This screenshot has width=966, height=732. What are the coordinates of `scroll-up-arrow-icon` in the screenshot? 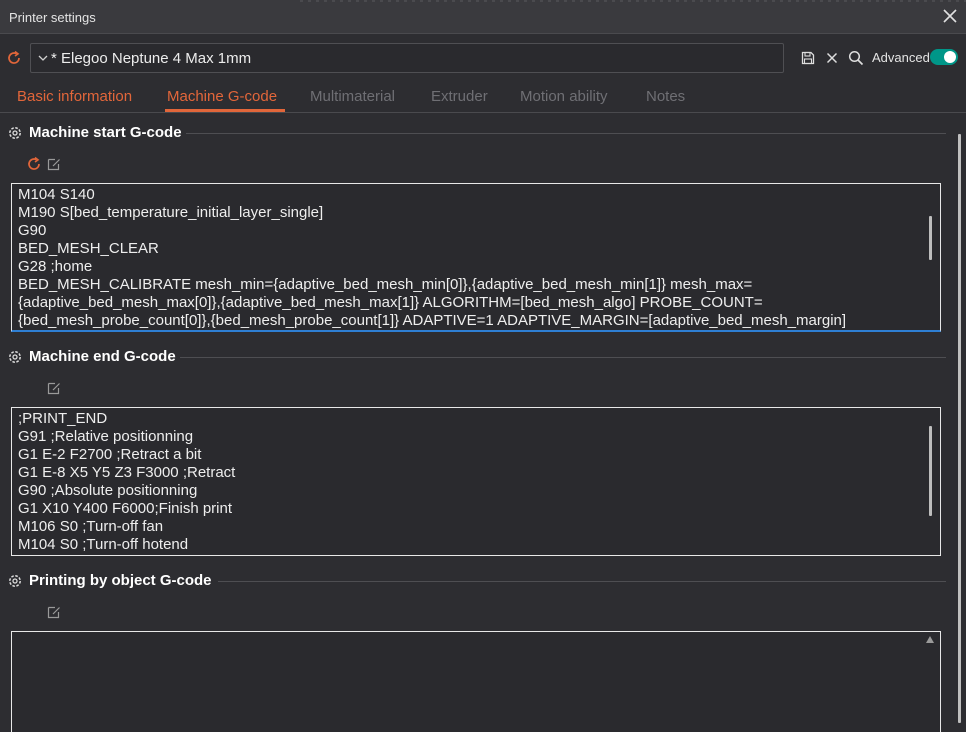 It's located at (930, 639).